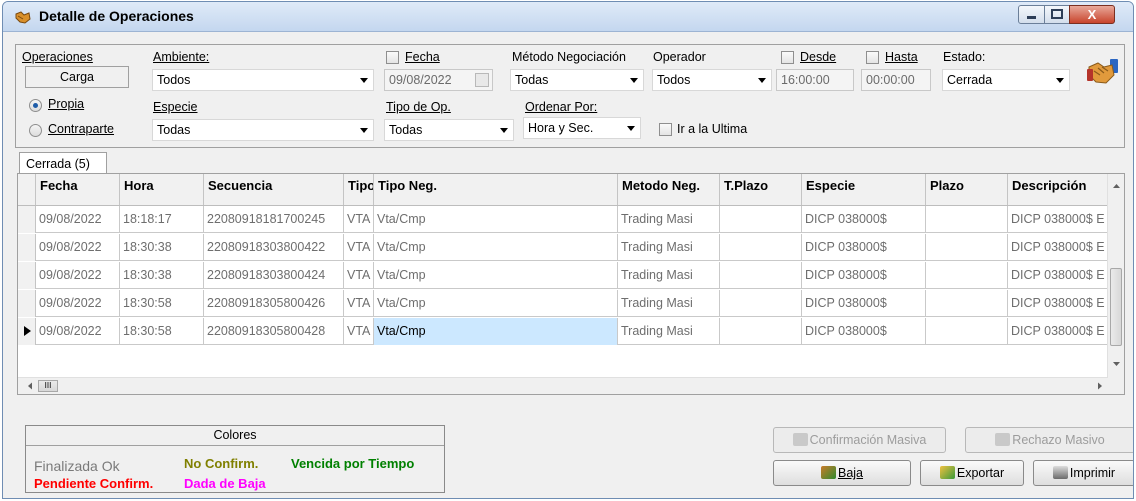 The width and height of the screenshot is (1136, 501). What do you see at coordinates (438, 80) in the screenshot?
I see `fecha-field: 09/08/2022` at bounding box center [438, 80].